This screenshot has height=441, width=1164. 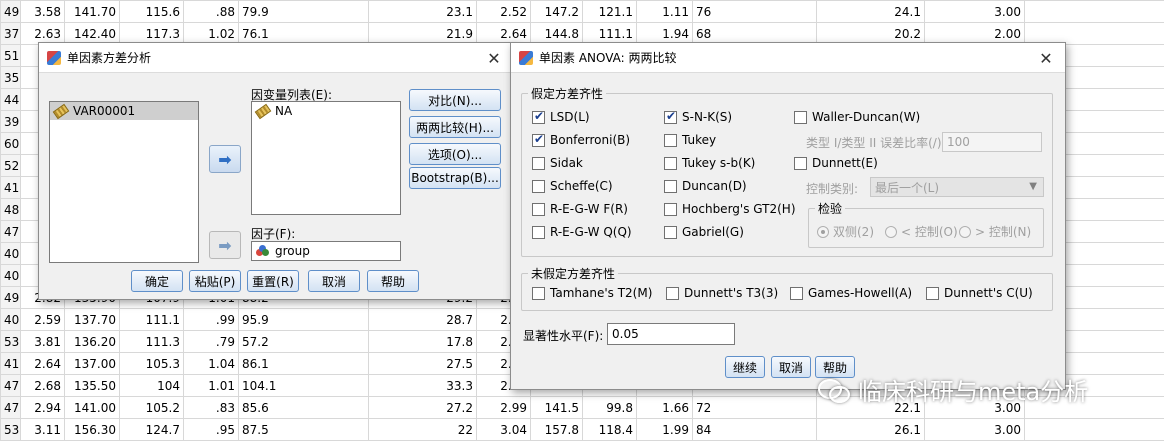 I want to click on move-to-factor-button: ➡, so click(x=225, y=245).